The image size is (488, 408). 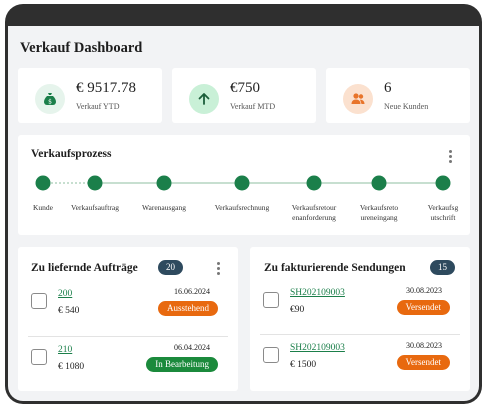 What do you see at coordinates (314, 212) in the screenshot?
I see `process-step-label: Verkaufsretour enanforderung` at bounding box center [314, 212].